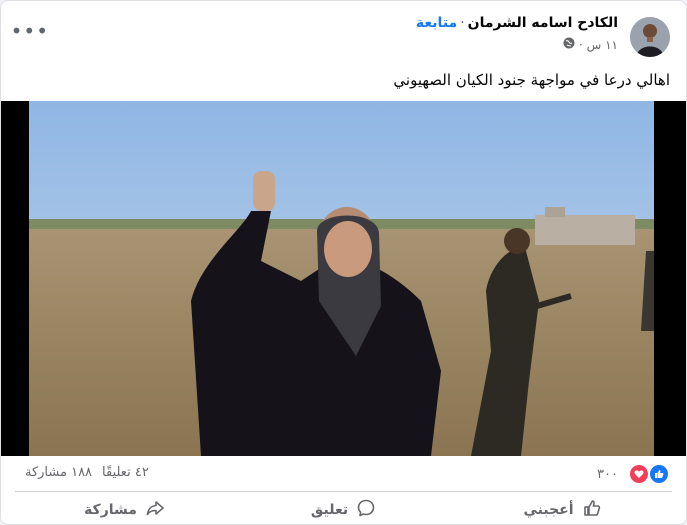 This screenshot has height=525, width=687. I want to click on action-bar: أعجبني تعليق مشاركة, so click(343, 509).